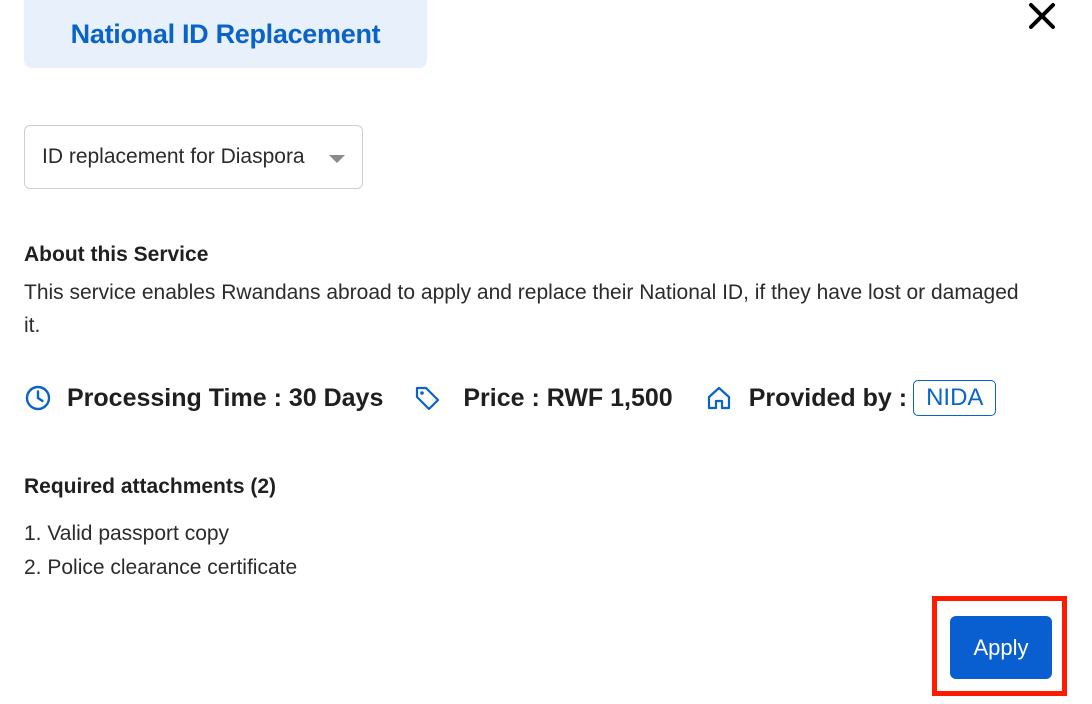 The width and height of the screenshot is (1092, 704). Describe the element at coordinates (127, 533) in the screenshot. I see `list-item: 1. Valid passport copy` at that location.